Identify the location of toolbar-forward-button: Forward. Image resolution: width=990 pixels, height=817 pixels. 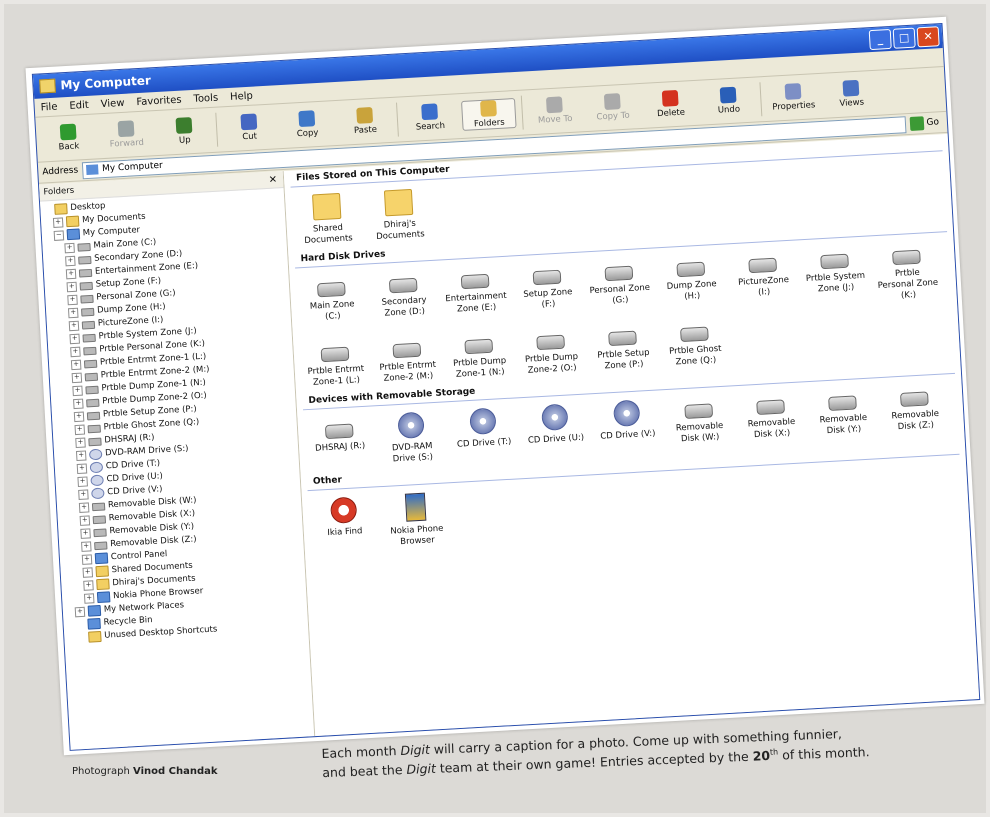
(126, 134).